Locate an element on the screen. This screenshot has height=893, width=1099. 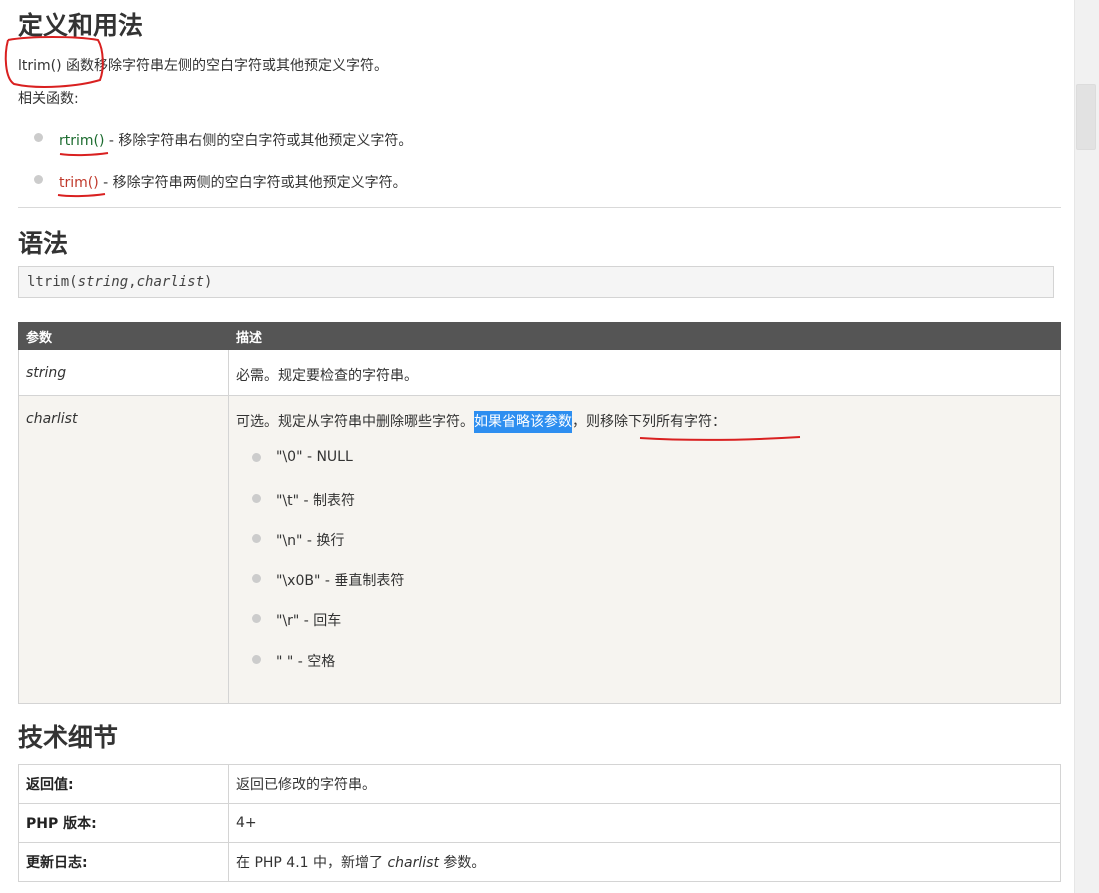
param-name: string is located at coordinates (123, 372).